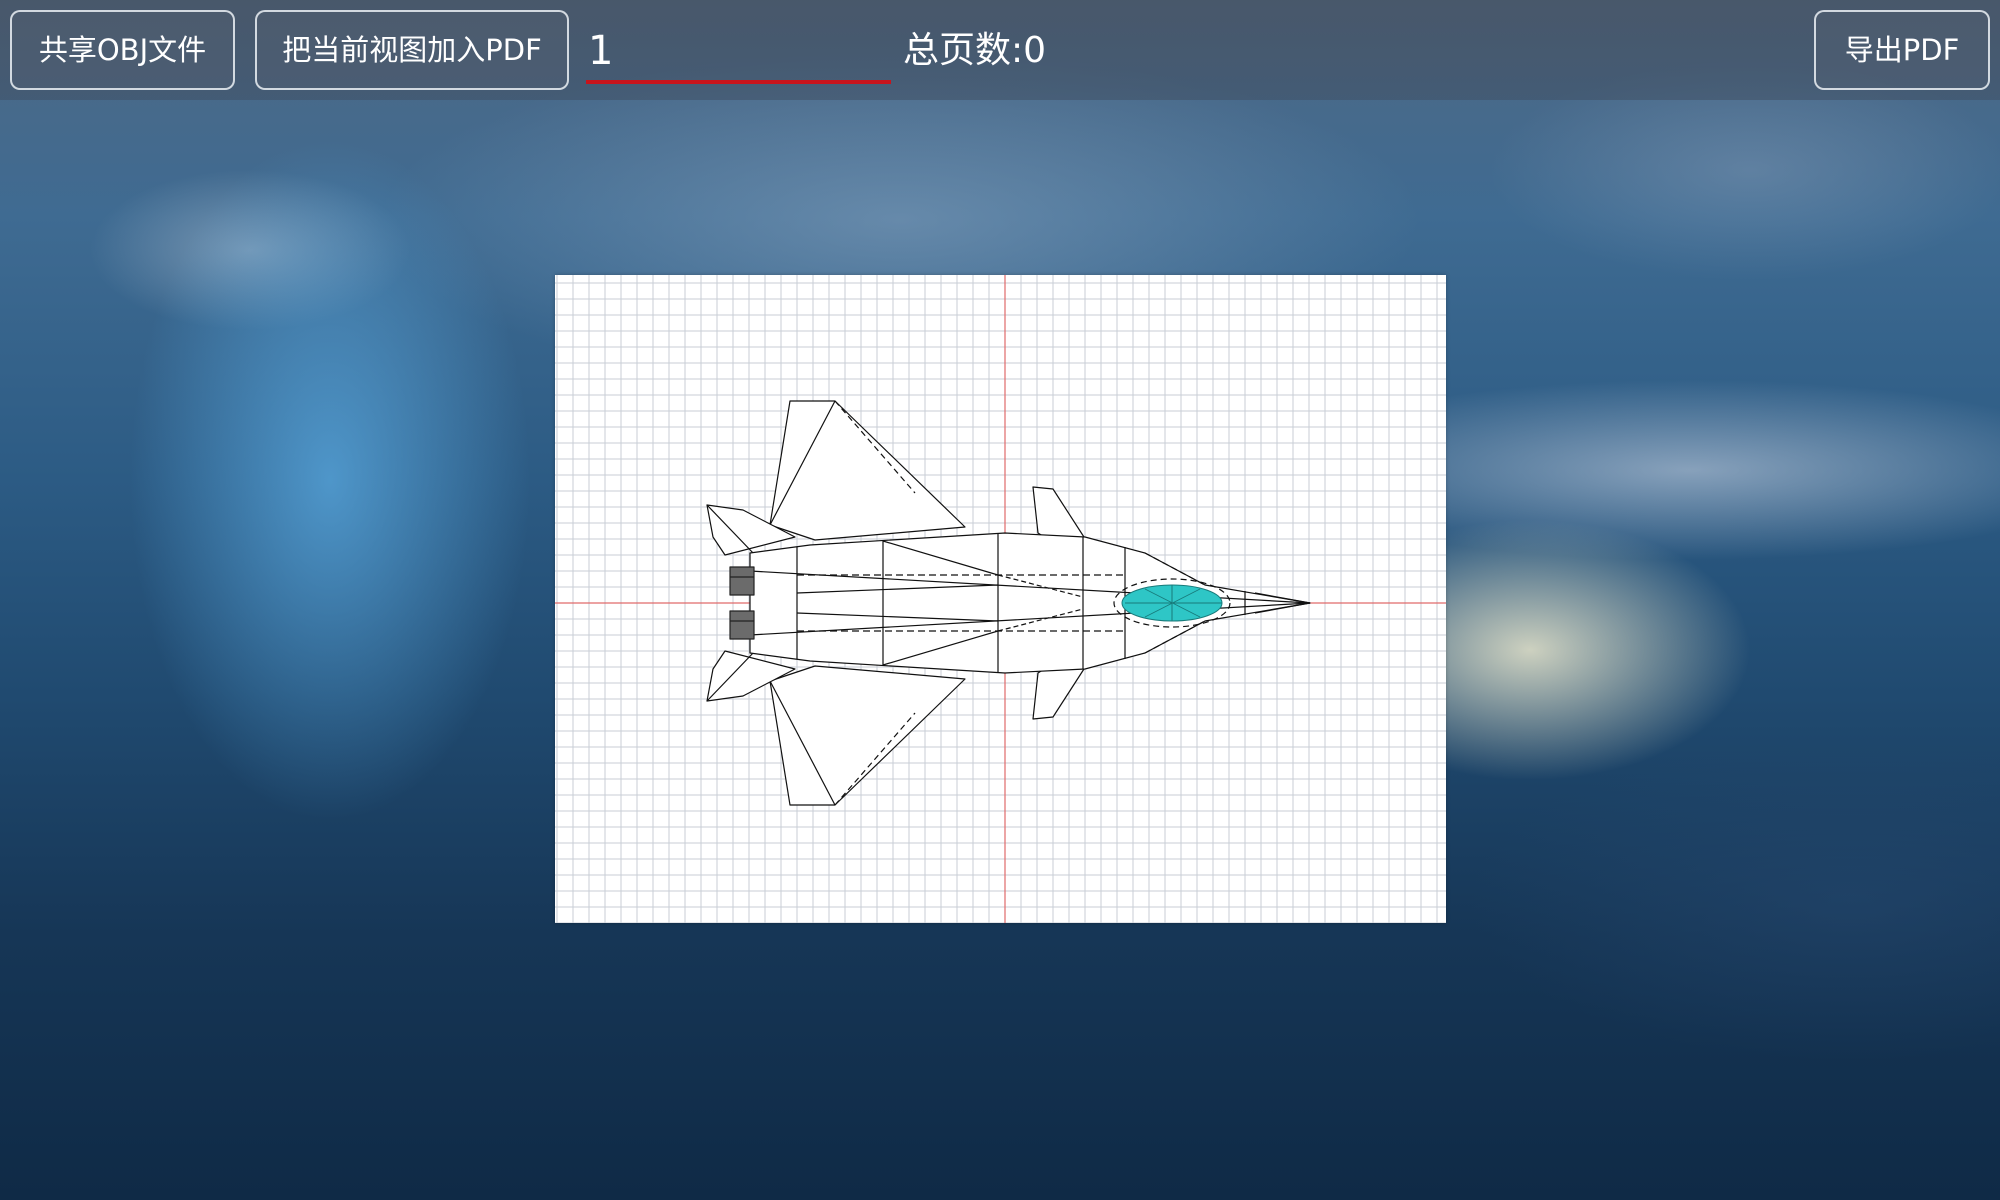 This screenshot has height=1200, width=2000. I want to click on top-toolbar: 共享OBJ文件 把当前视图加入PDF 总页数:0 导出PDF, so click(1000, 50).